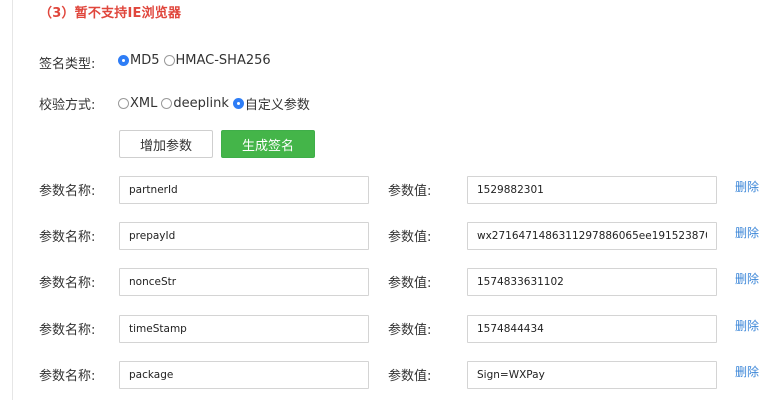 The width and height of the screenshot is (759, 400). I want to click on verify-mode-deeplink-radio: deeplink, so click(195, 103).